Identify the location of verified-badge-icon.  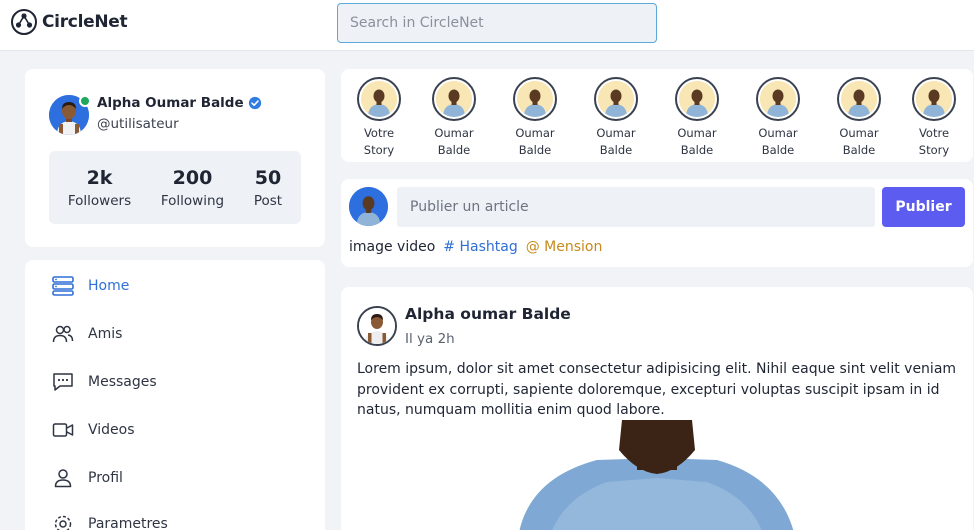
(254, 103).